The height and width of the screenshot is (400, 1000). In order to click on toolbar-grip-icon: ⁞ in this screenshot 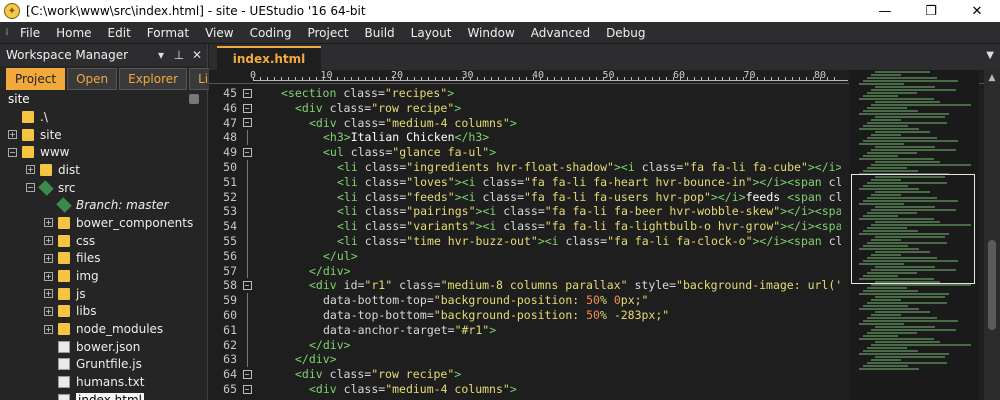, I will do `click(7, 32)`.